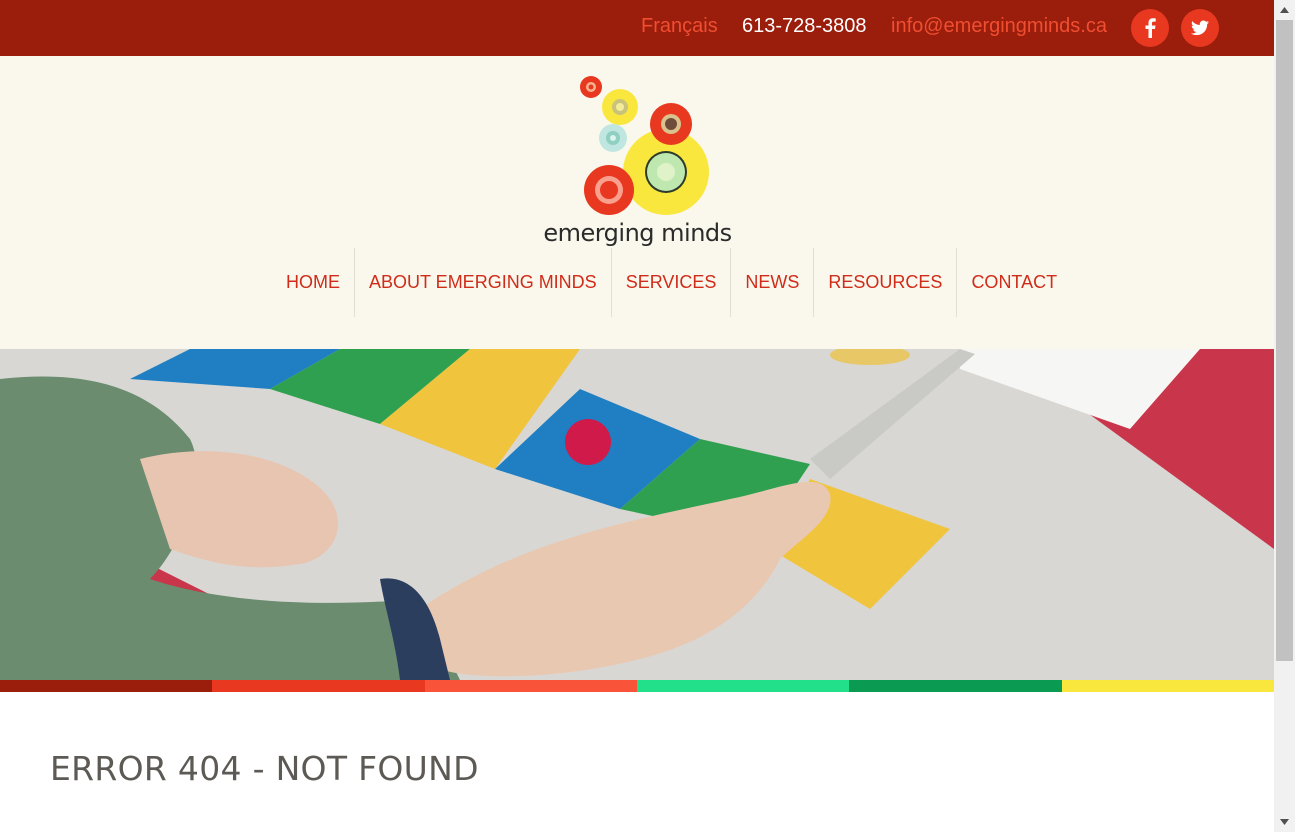  Describe the element at coordinates (679, 26) in the screenshot. I see `language-link: Français` at that location.